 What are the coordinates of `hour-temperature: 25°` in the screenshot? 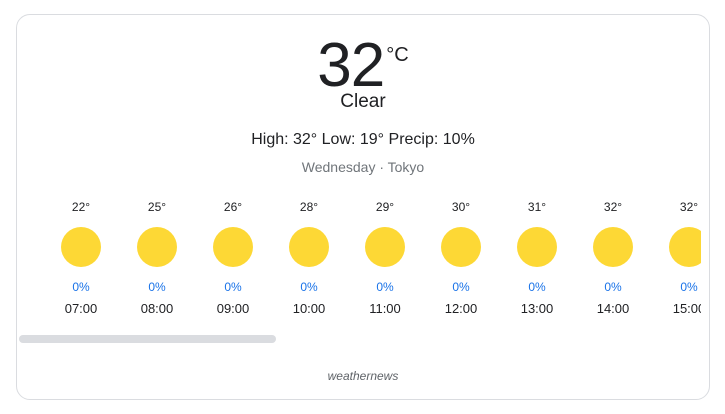 It's located at (157, 207).